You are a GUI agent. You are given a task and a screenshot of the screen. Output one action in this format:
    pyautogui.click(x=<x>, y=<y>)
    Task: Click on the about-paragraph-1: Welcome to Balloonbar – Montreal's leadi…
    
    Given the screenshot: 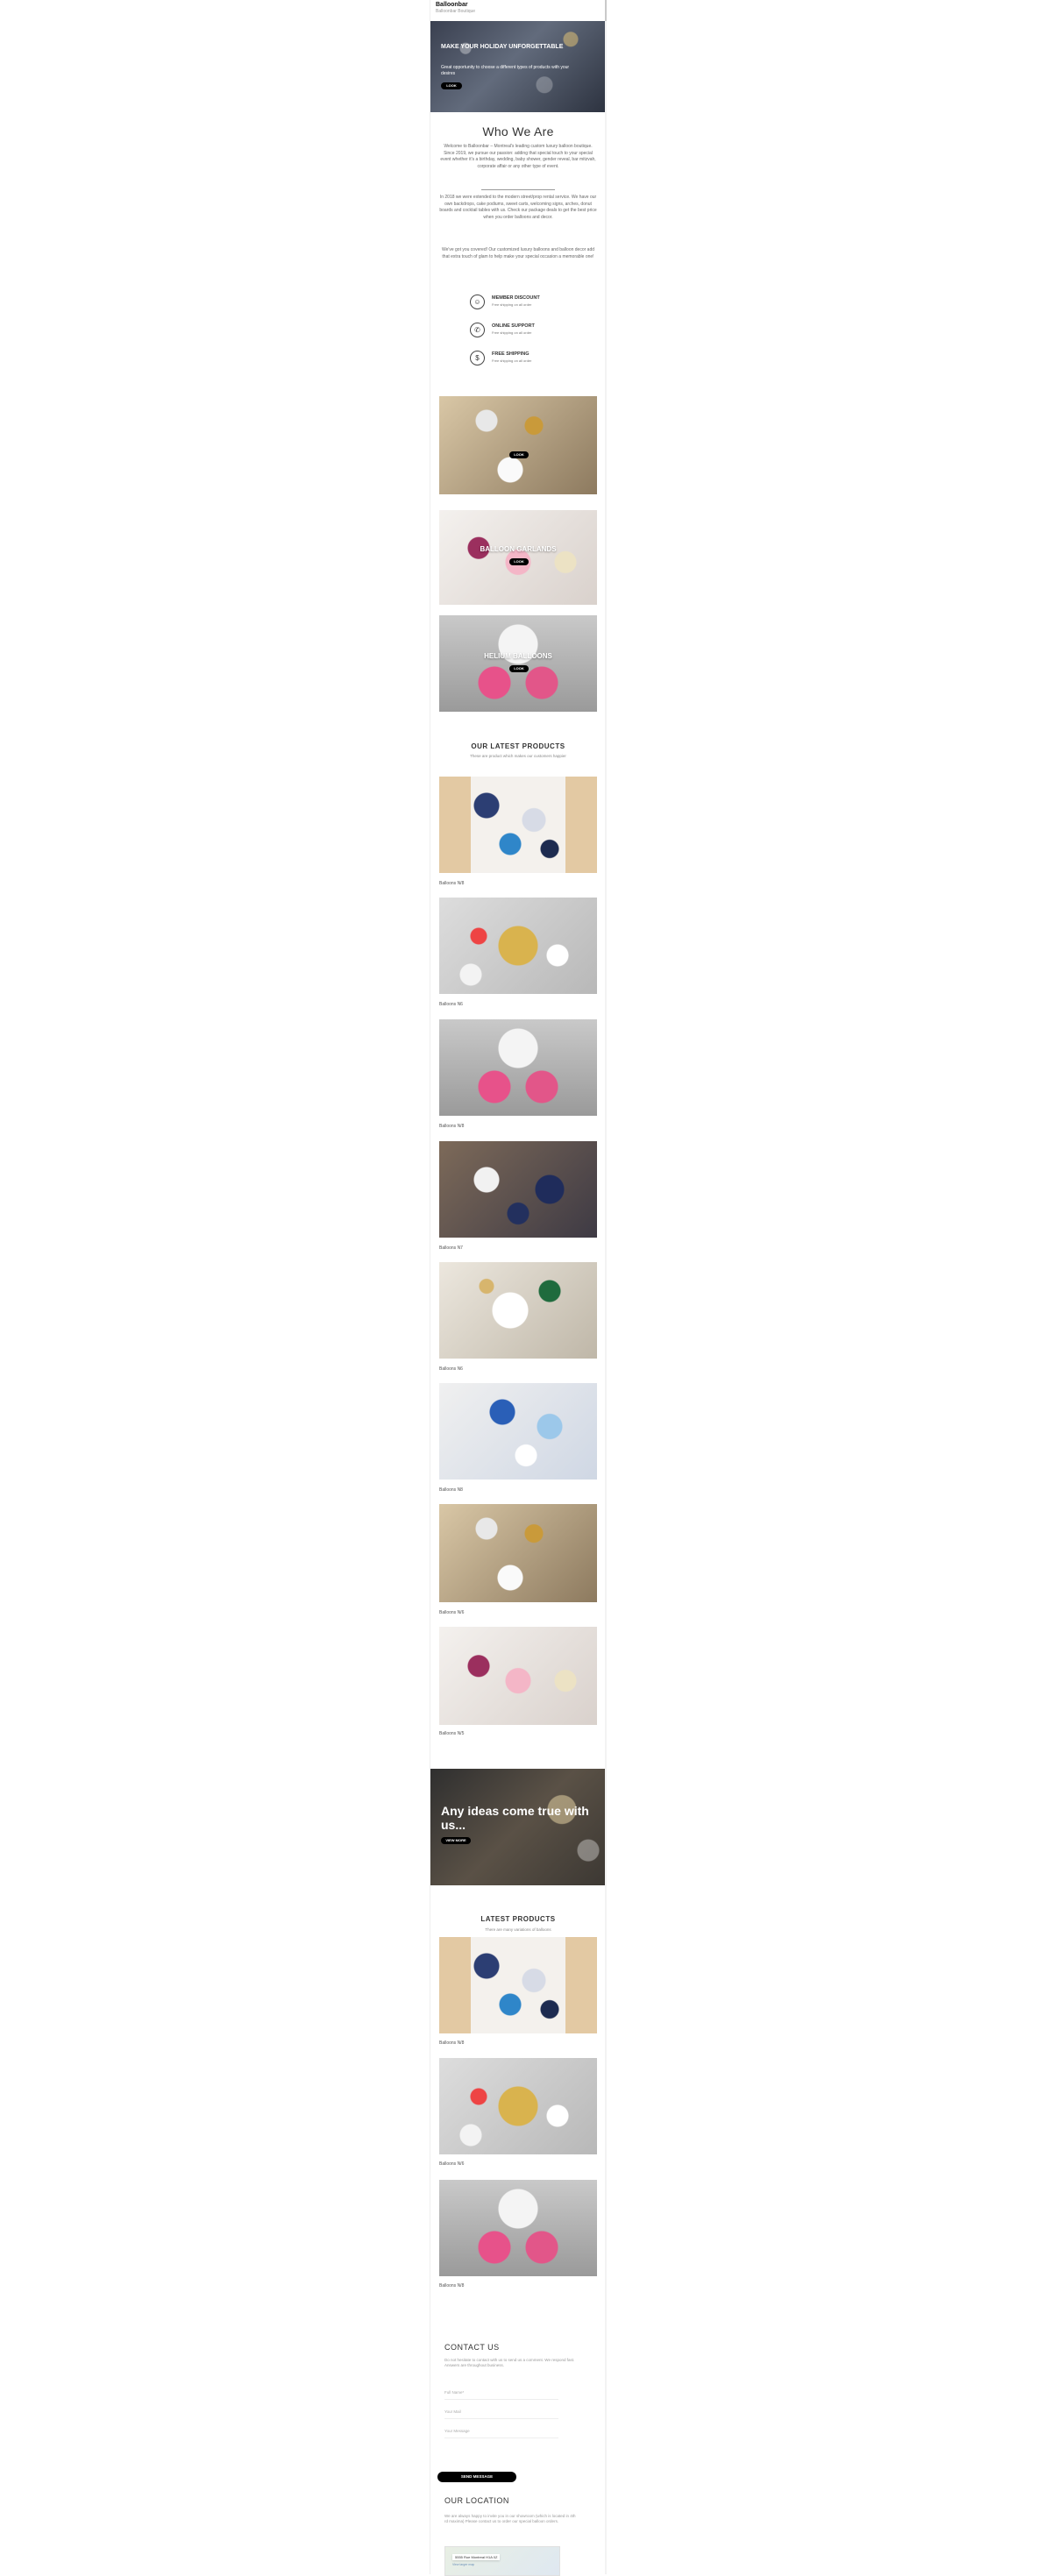 What is the action you would take?
    pyautogui.click(x=518, y=156)
    